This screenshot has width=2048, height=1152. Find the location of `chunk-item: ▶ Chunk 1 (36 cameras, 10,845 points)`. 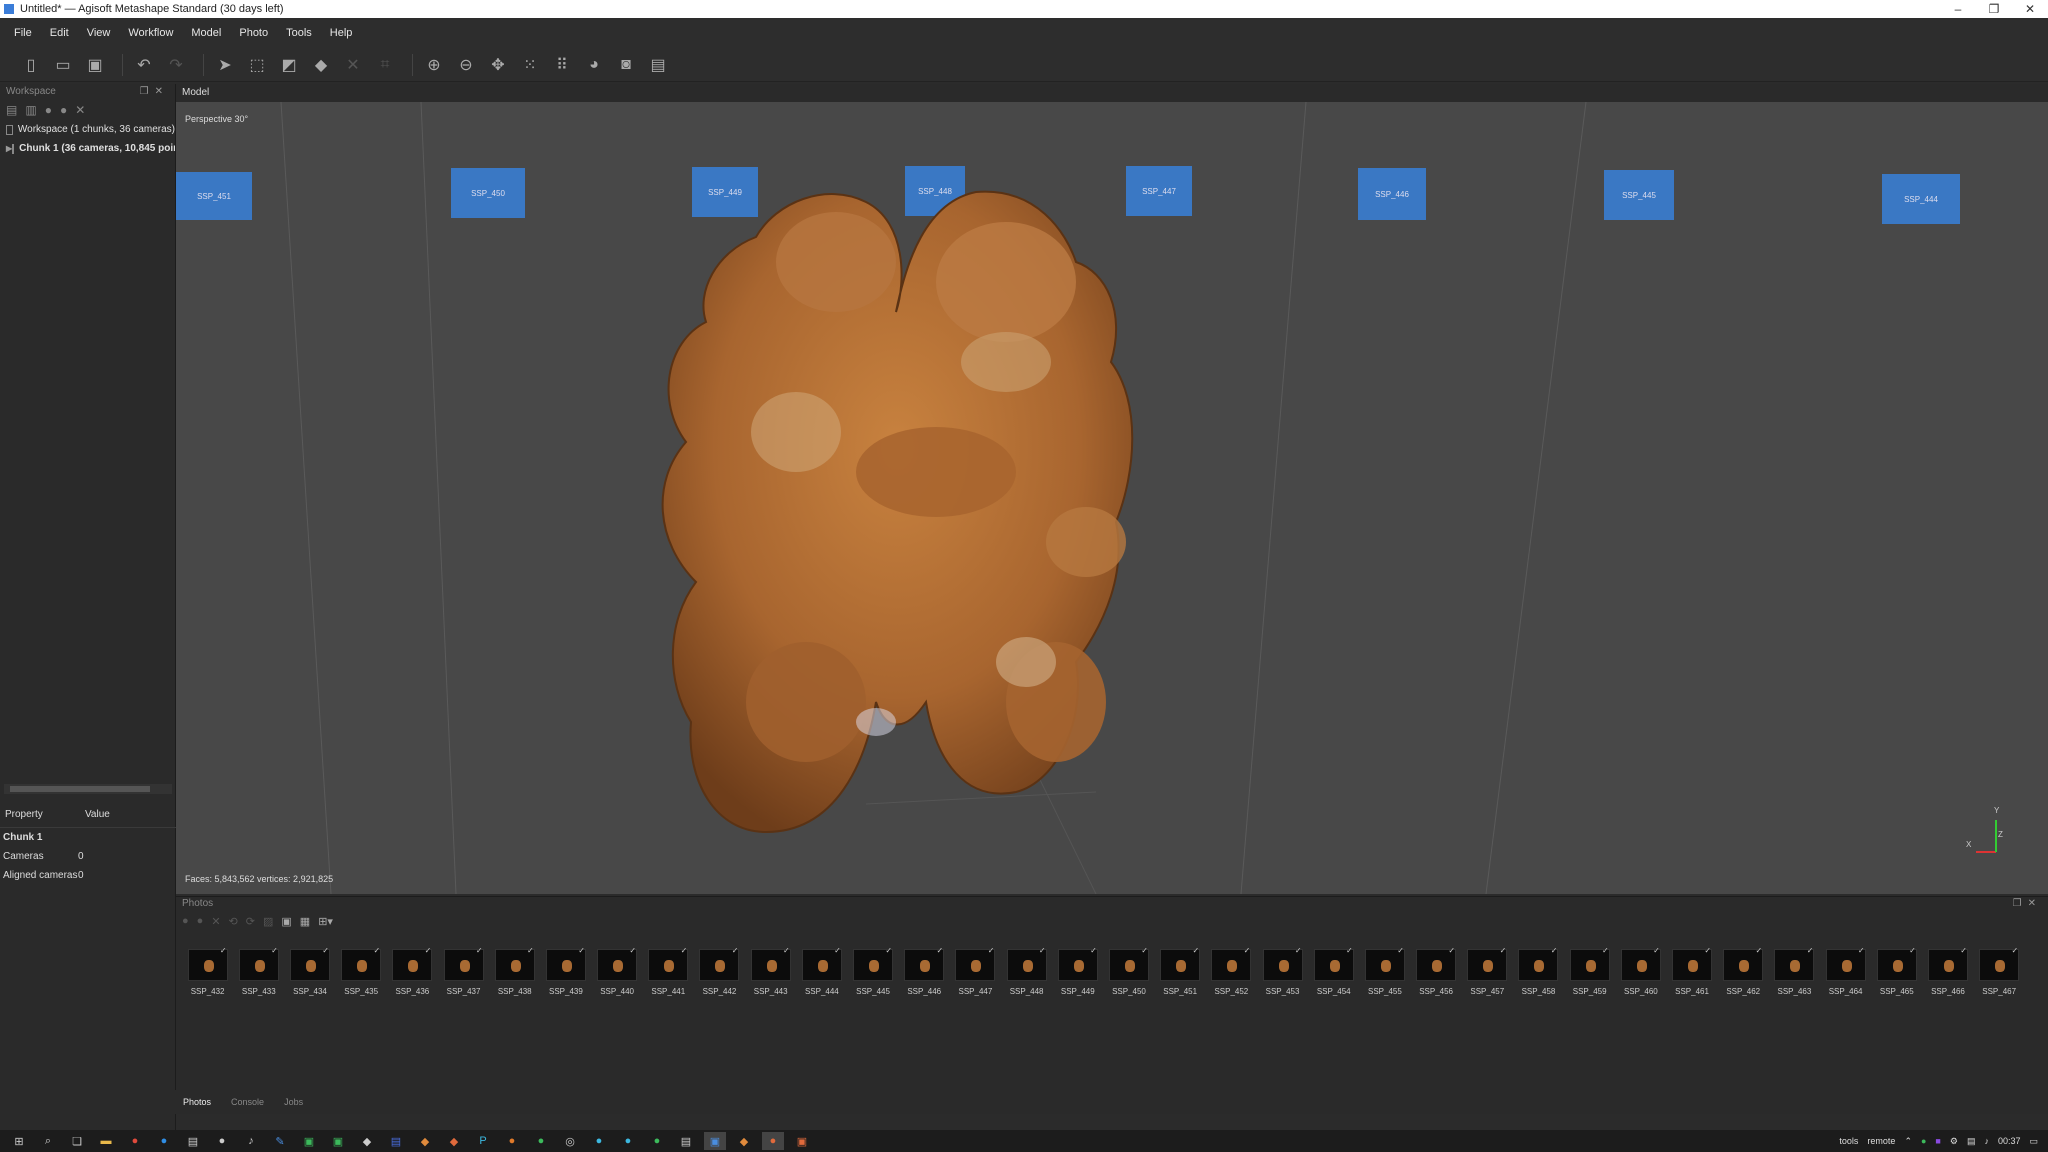

chunk-item: ▶ Chunk 1 (36 cameras, 10,845 points) is located at coordinates (87, 148).